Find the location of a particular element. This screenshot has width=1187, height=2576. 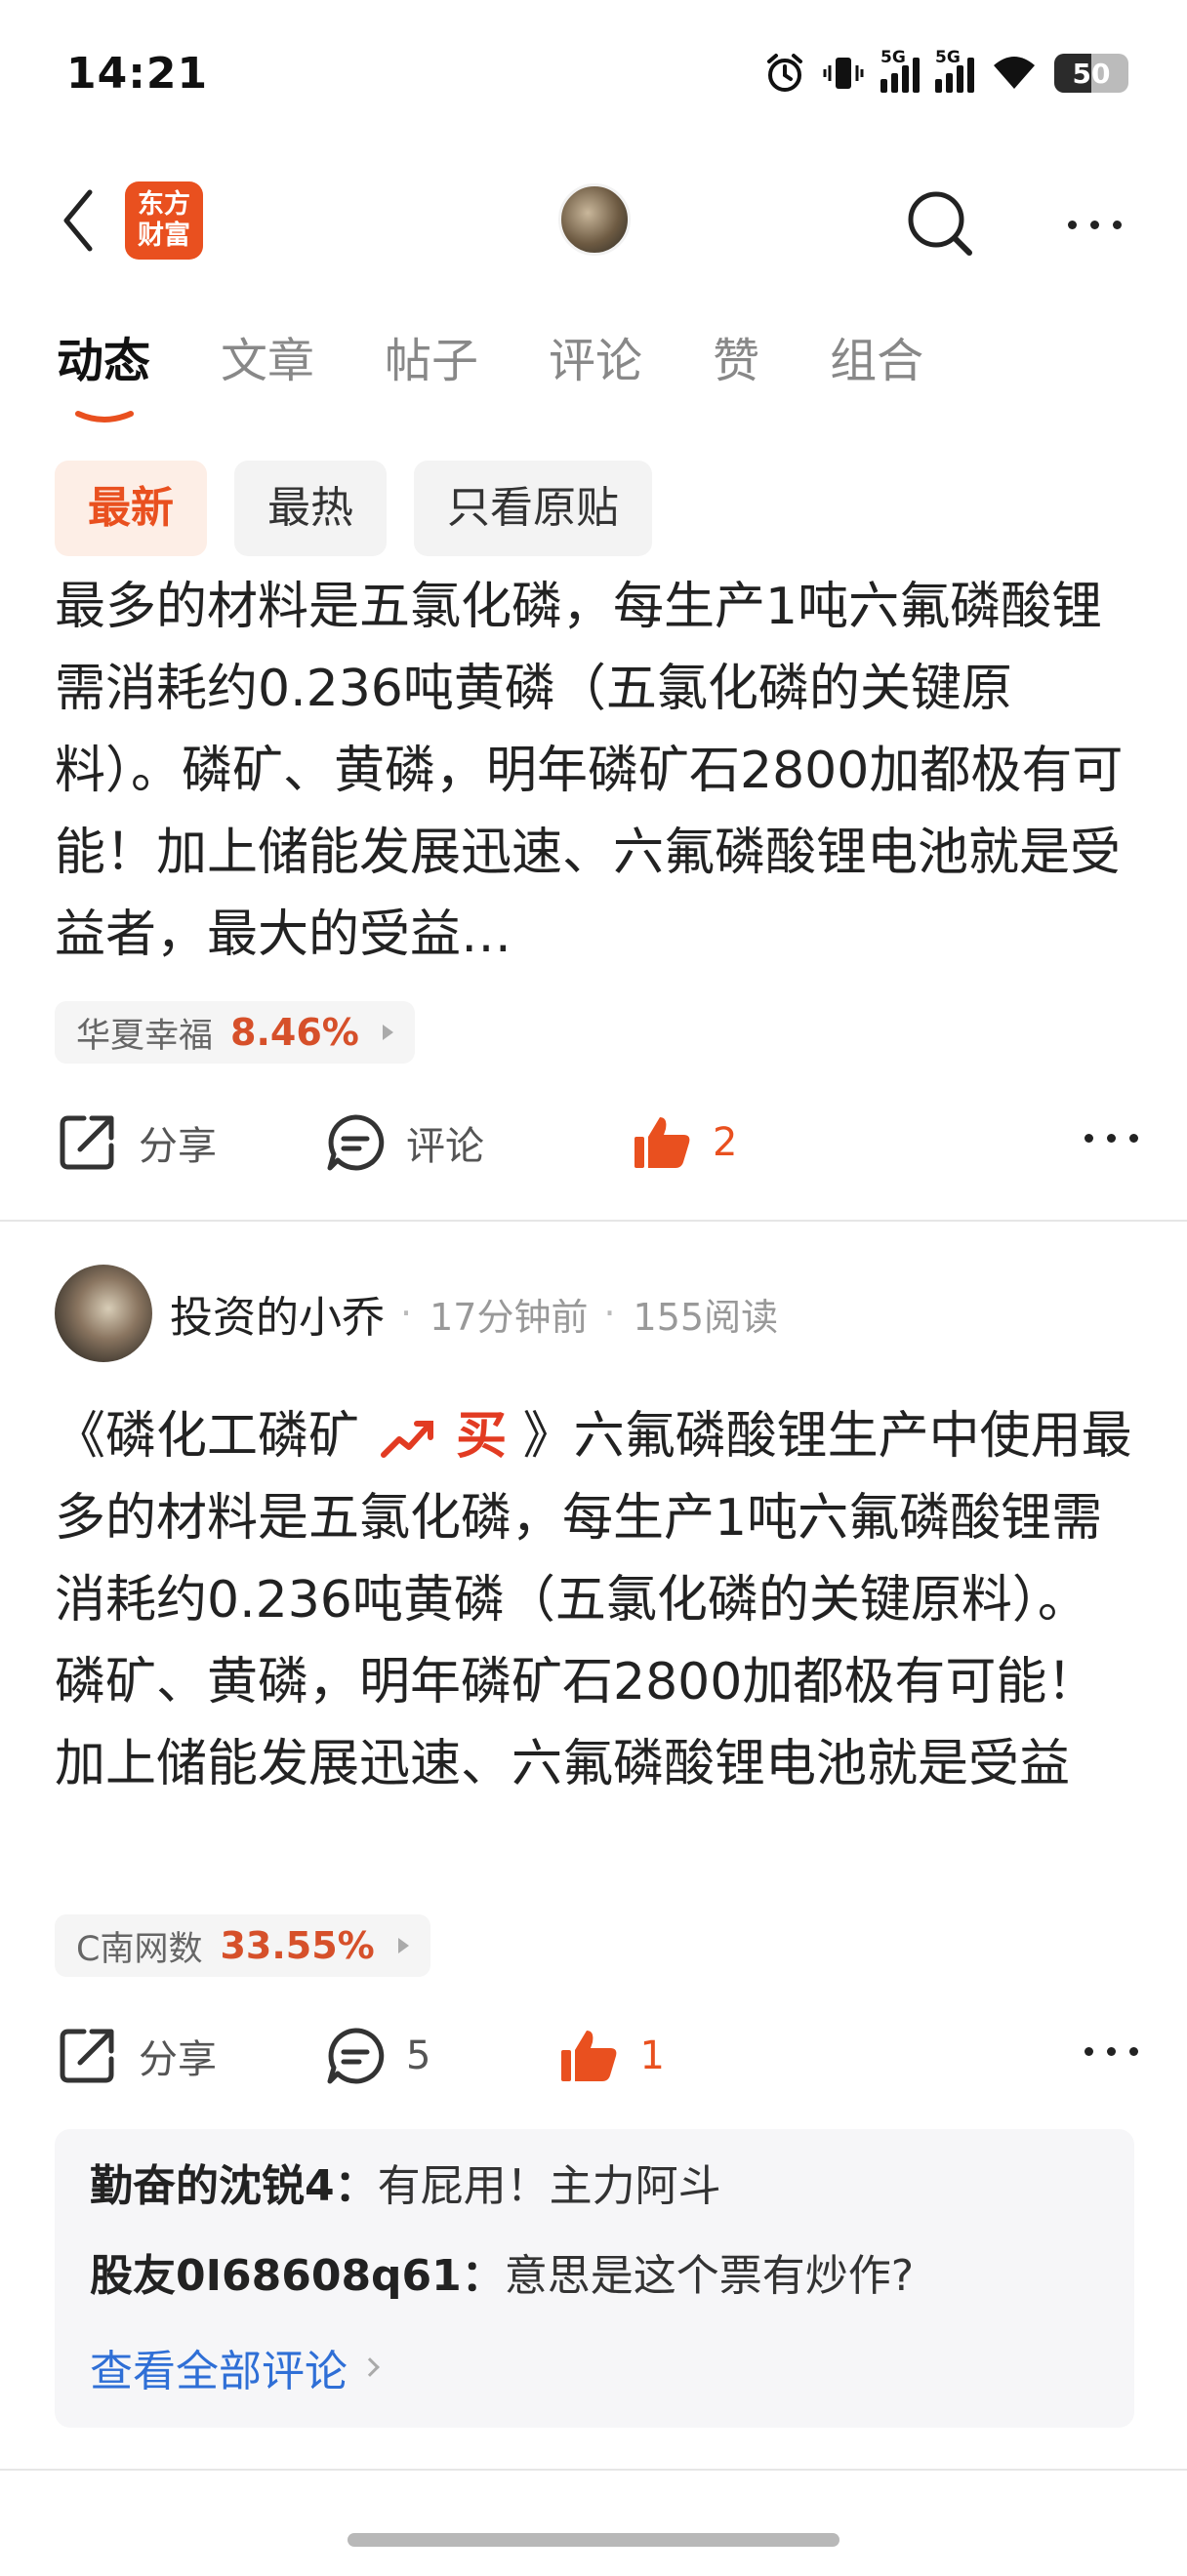

battery-icon: 50 is located at coordinates (1091, 73).